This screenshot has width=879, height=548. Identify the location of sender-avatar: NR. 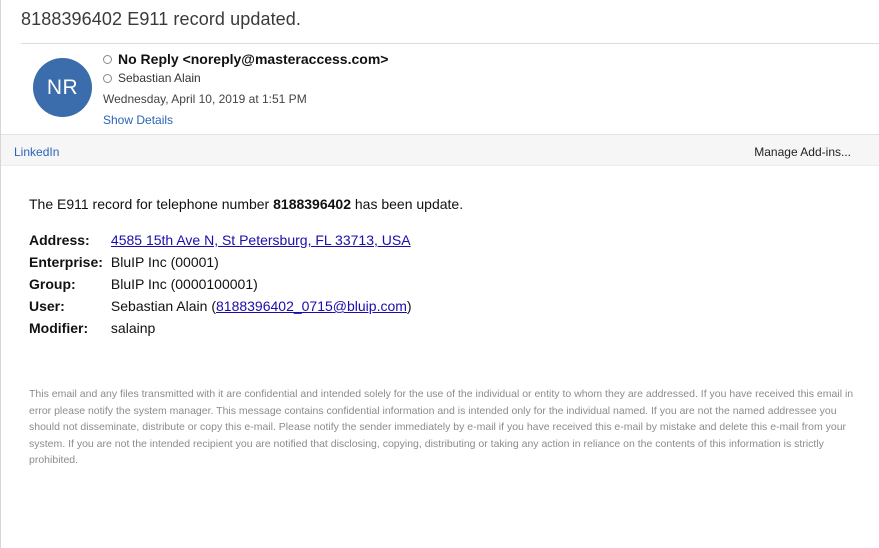
(62, 87).